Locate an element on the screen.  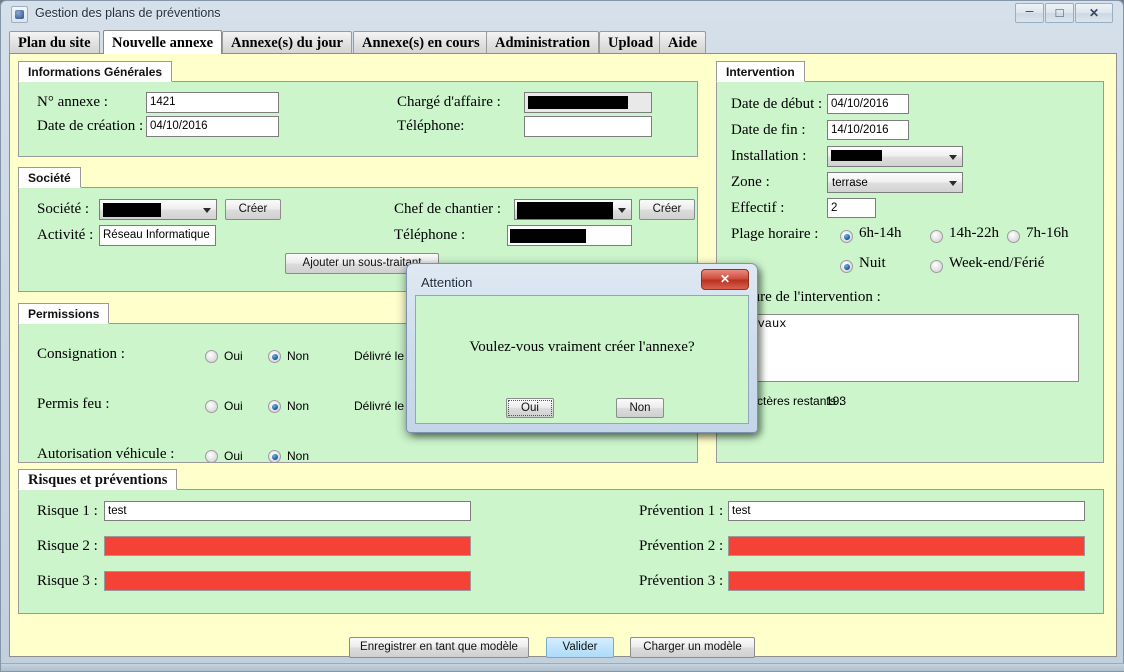
input-date-creation: 04/10/2016 is located at coordinates (212, 126).